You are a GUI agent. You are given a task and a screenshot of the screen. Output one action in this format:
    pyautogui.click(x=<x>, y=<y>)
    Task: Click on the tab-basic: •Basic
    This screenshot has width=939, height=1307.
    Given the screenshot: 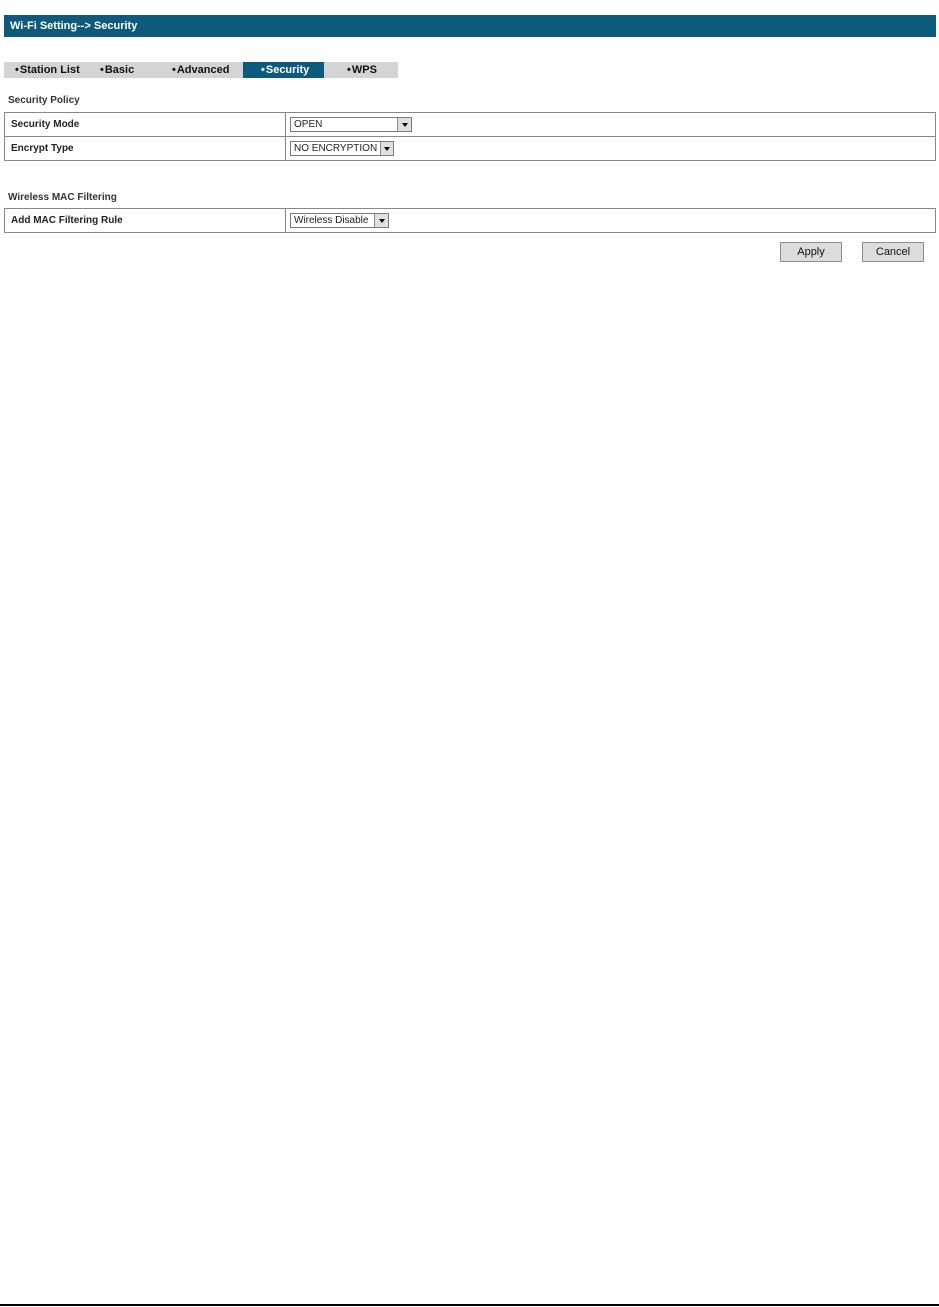 What is the action you would take?
    pyautogui.click(x=117, y=70)
    